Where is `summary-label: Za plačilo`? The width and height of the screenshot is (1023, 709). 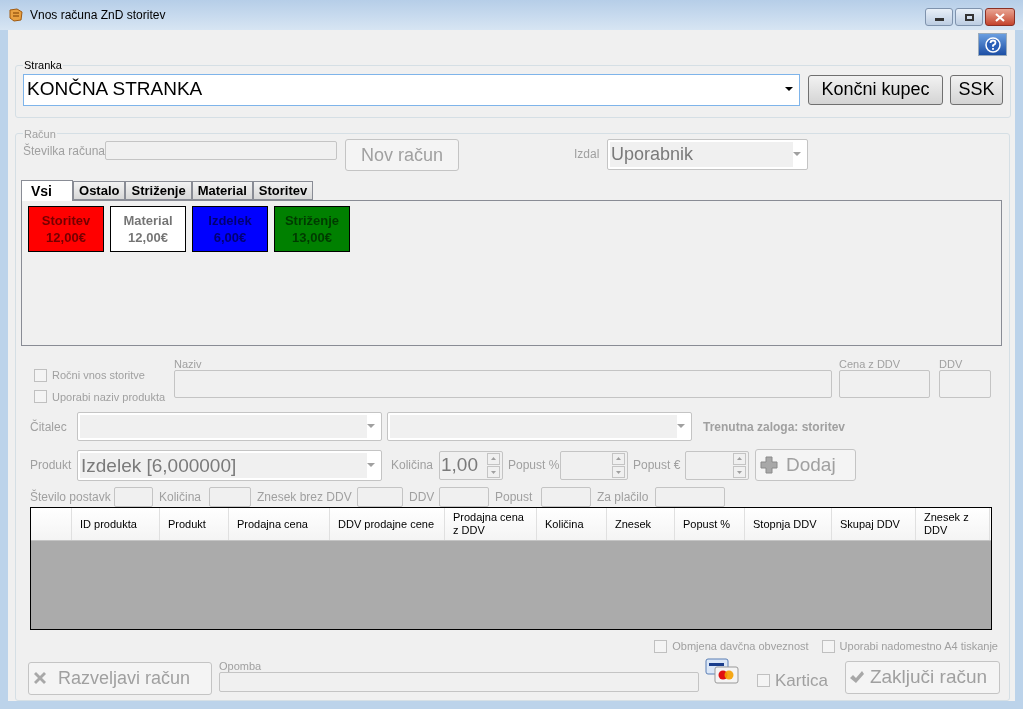
summary-label: Za plačilo is located at coordinates (623, 497).